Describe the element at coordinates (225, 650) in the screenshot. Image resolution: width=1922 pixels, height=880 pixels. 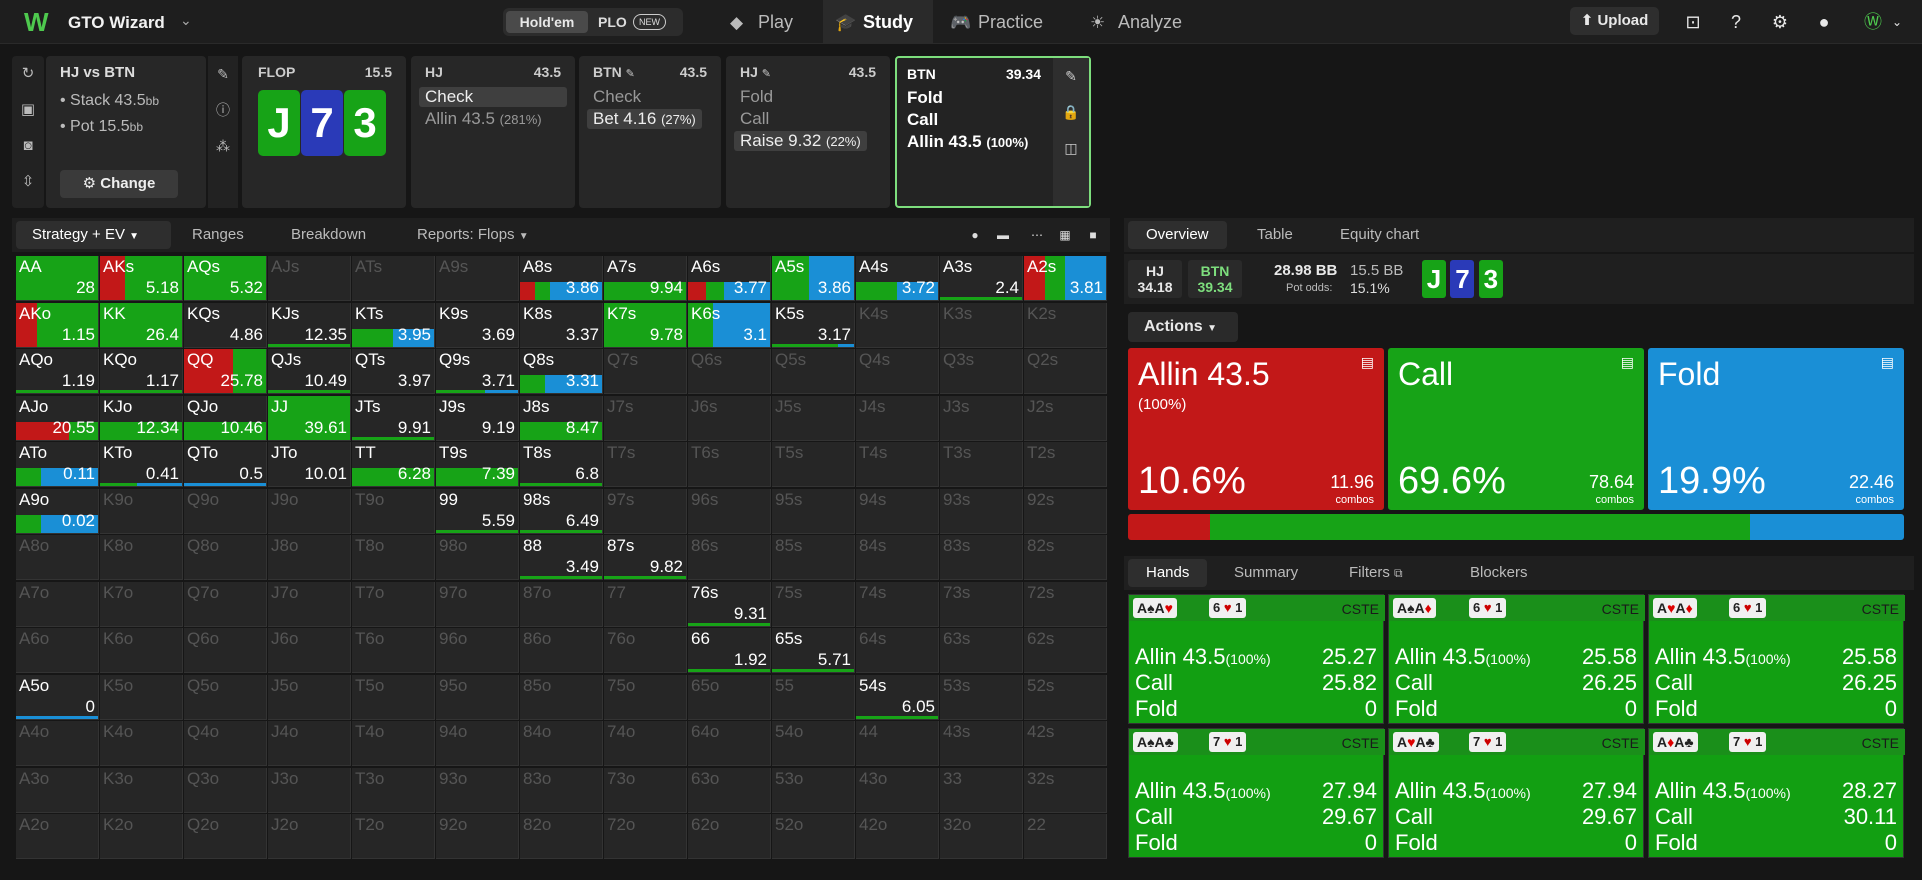
I see `hand-cell: Q6o` at that location.